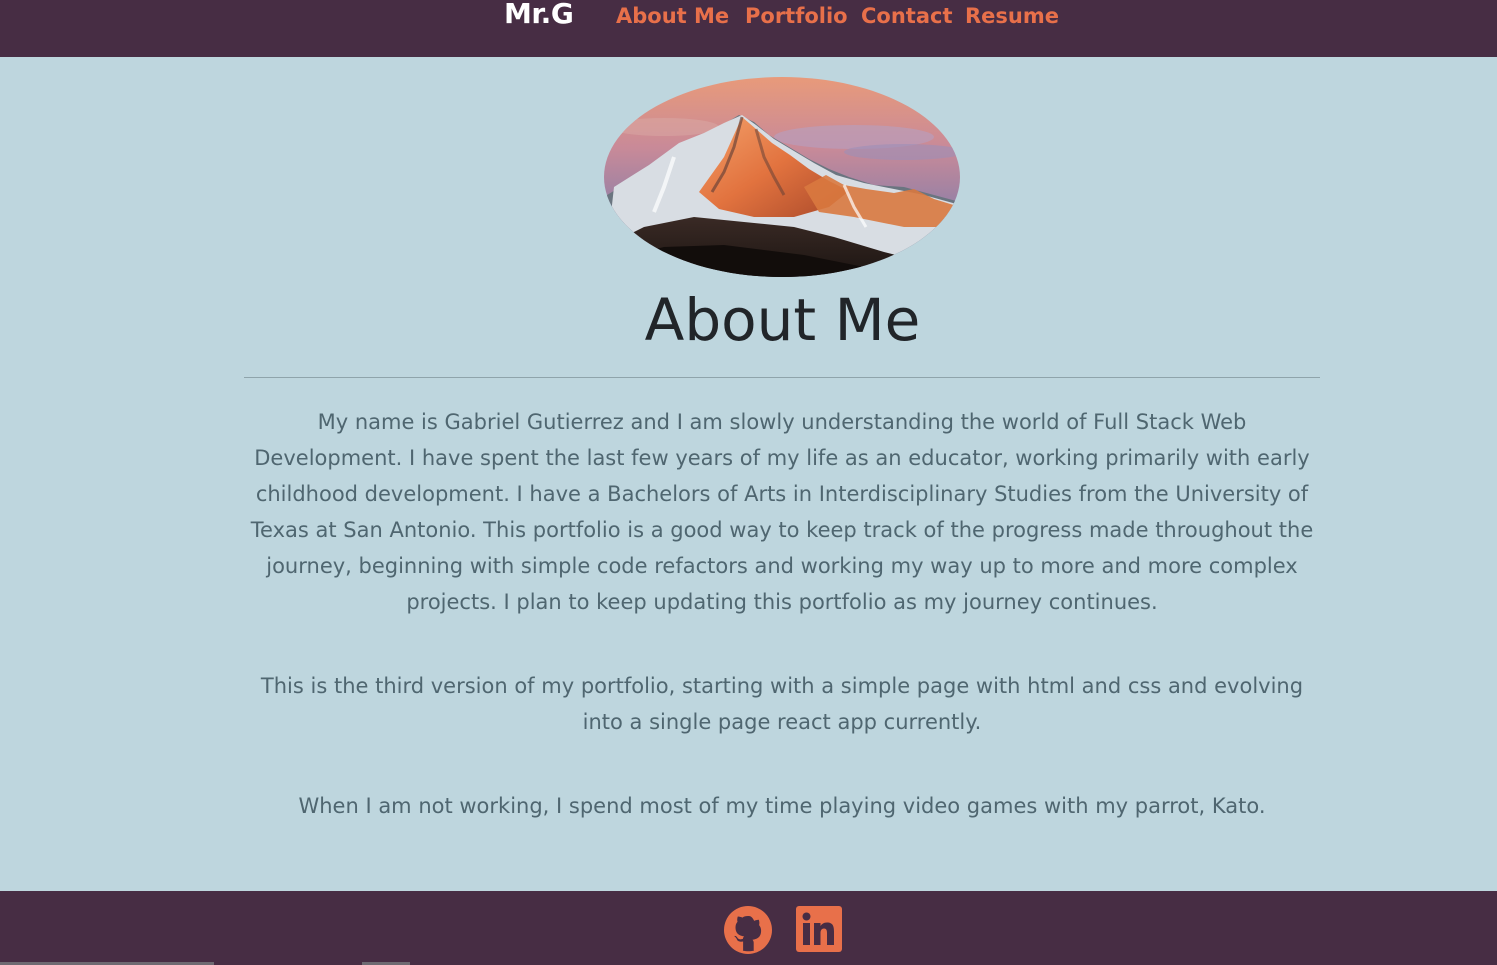 The width and height of the screenshot is (1497, 965). Describe the element at coordinates (672, 16) in the screenshot. I see `nav-link-about-me: About Me` at that location.